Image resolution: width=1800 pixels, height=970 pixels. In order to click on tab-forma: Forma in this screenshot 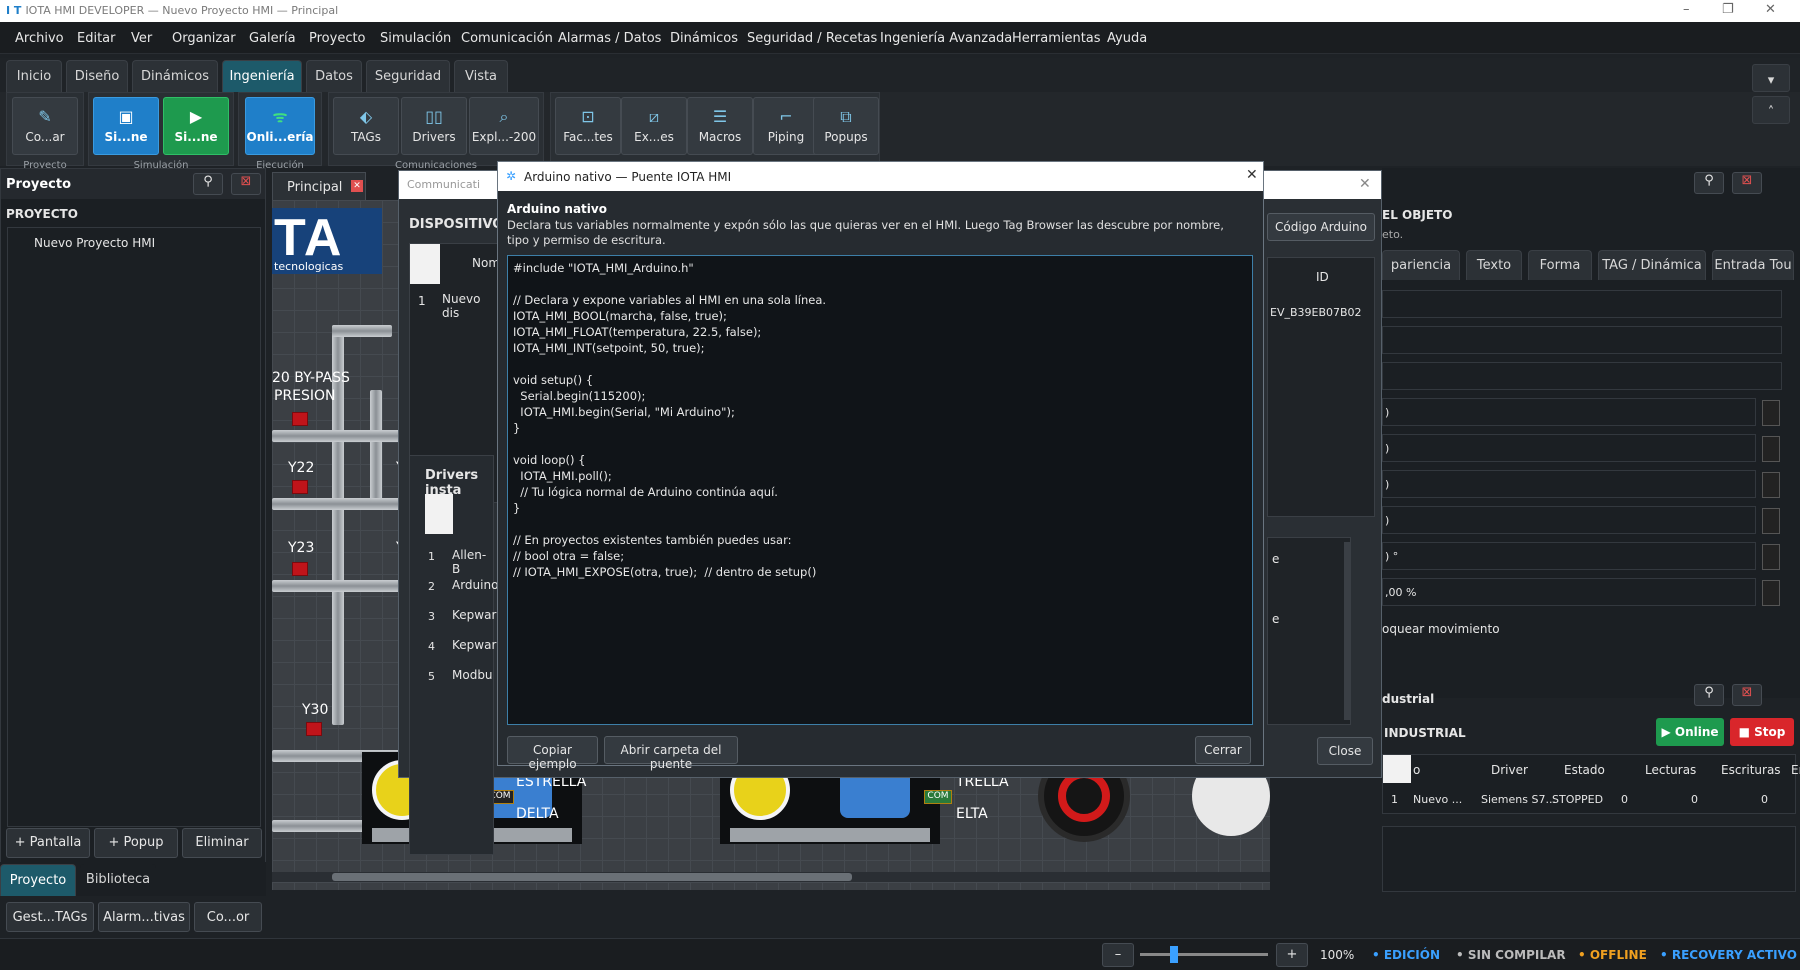, I will do `click(1560, 265)`.